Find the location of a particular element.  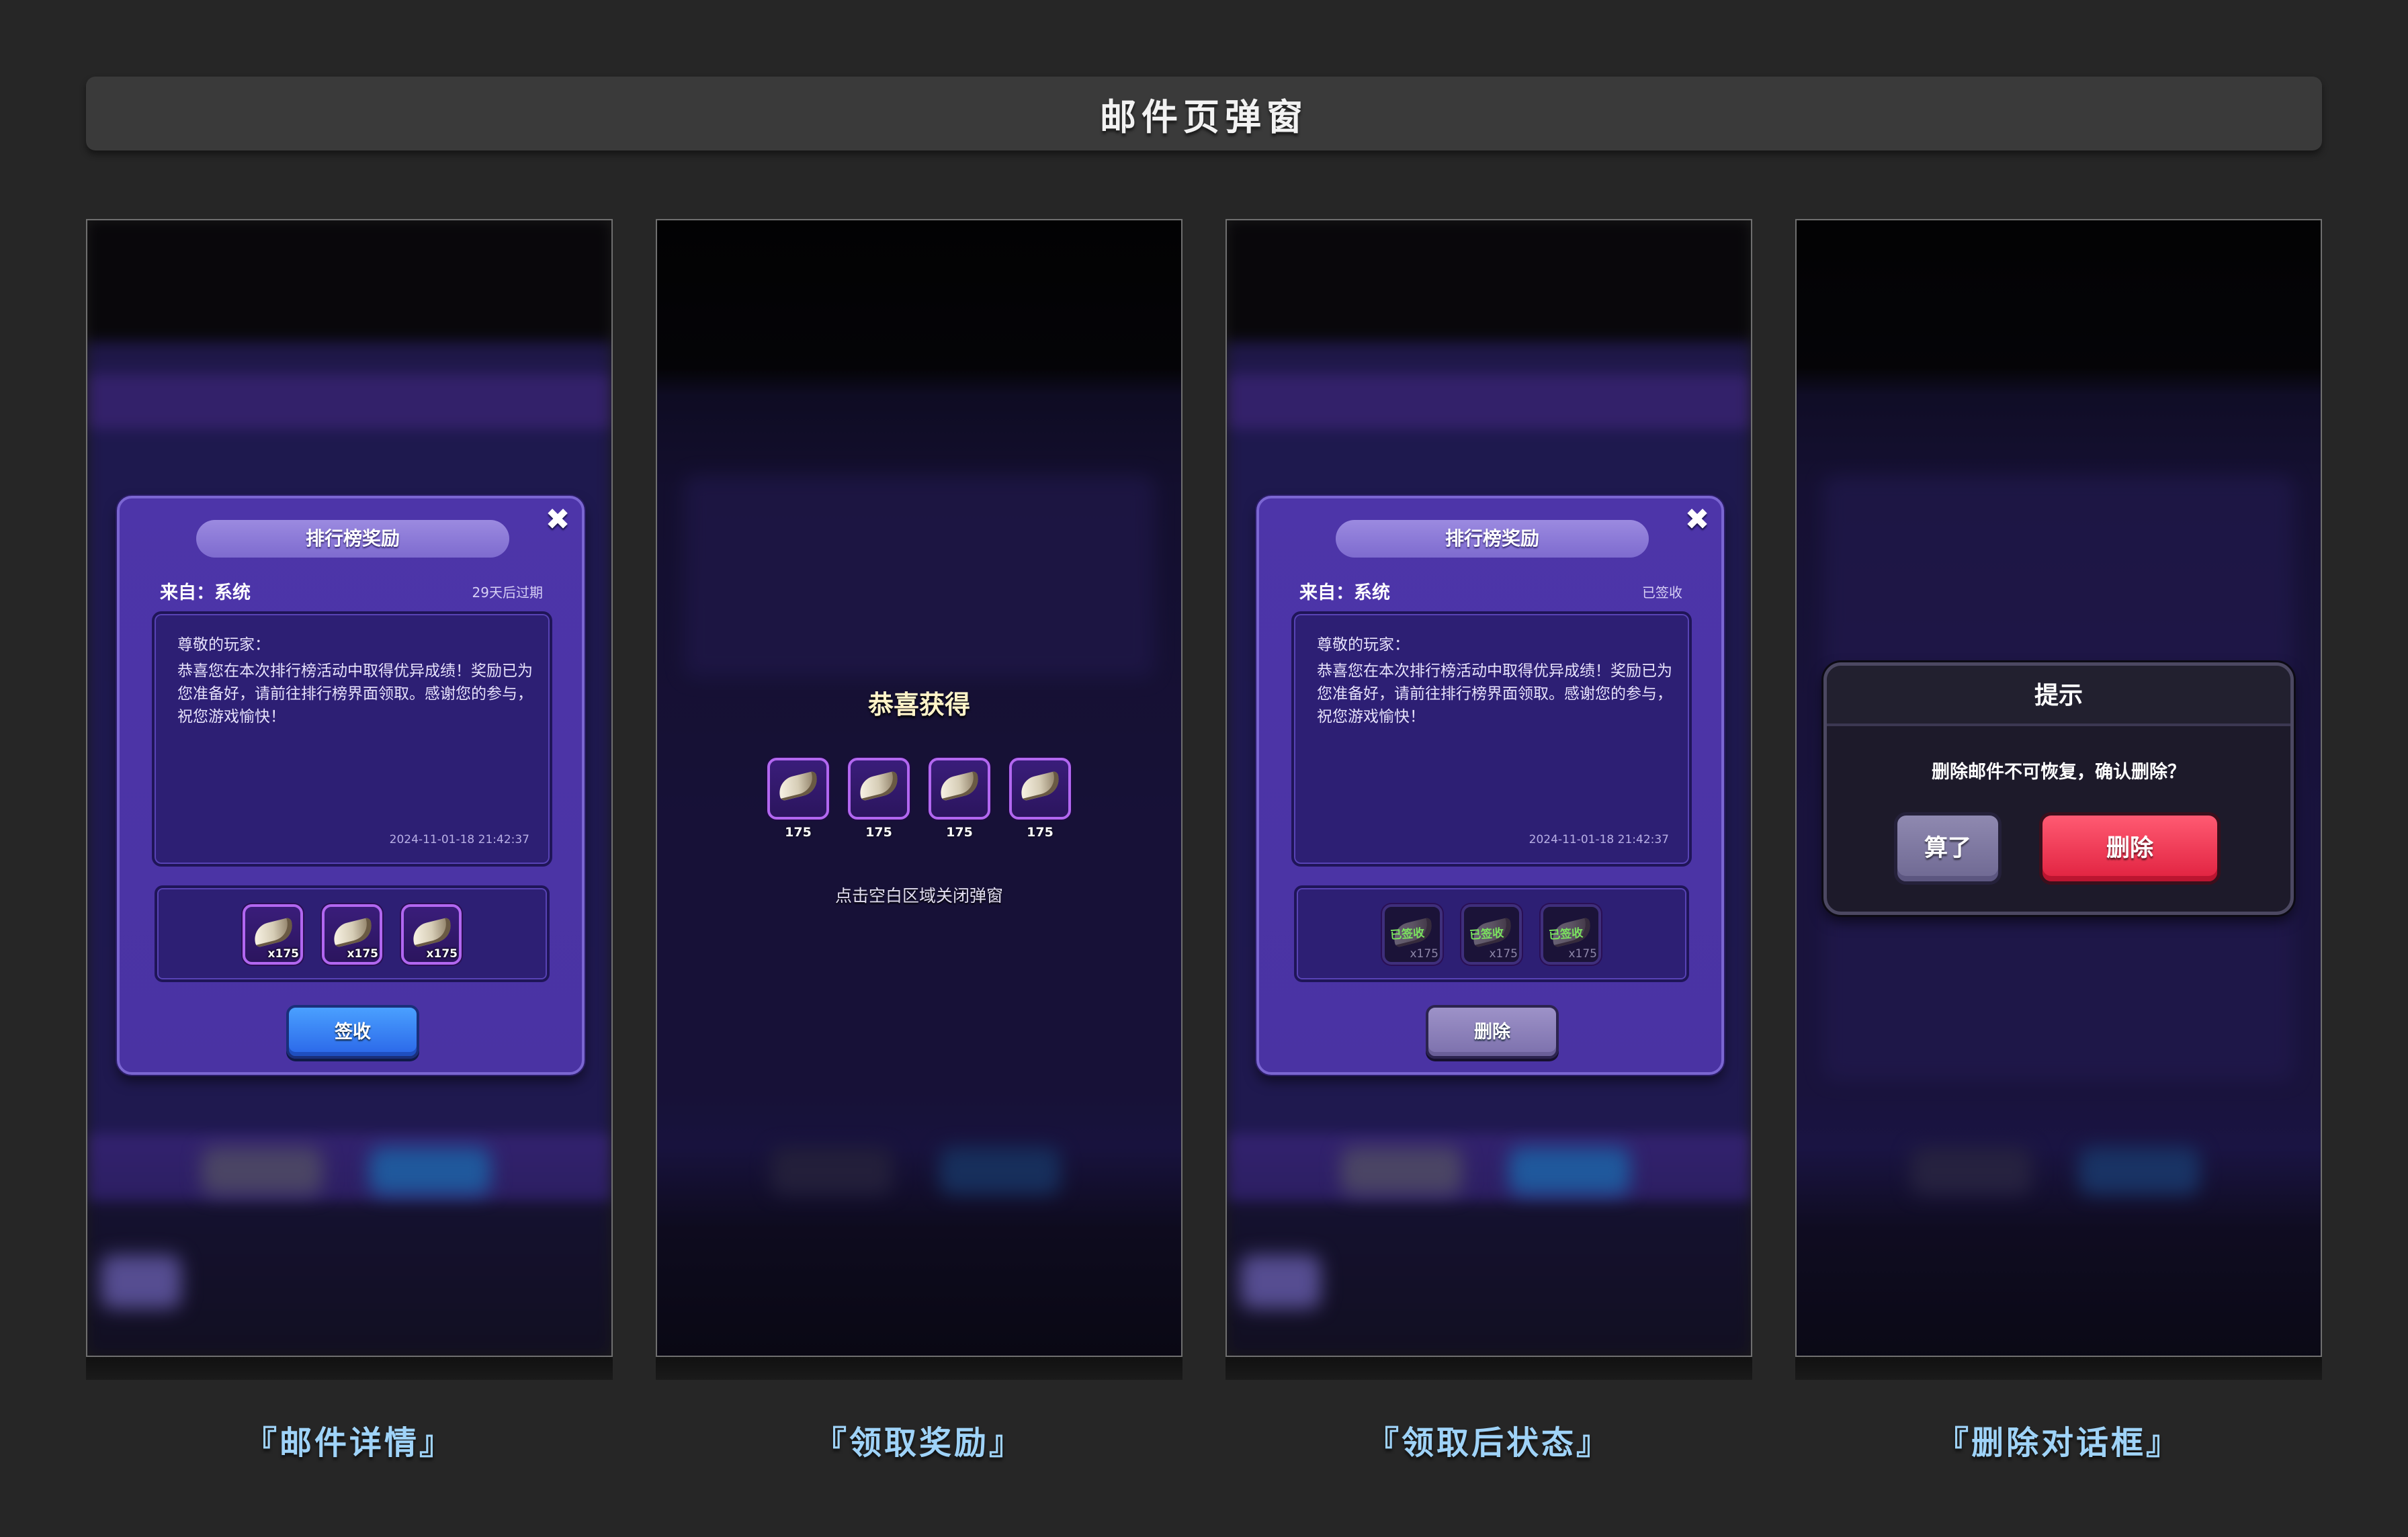

delete-mail-button: 删除 is located at coordinates (1492, 1032).